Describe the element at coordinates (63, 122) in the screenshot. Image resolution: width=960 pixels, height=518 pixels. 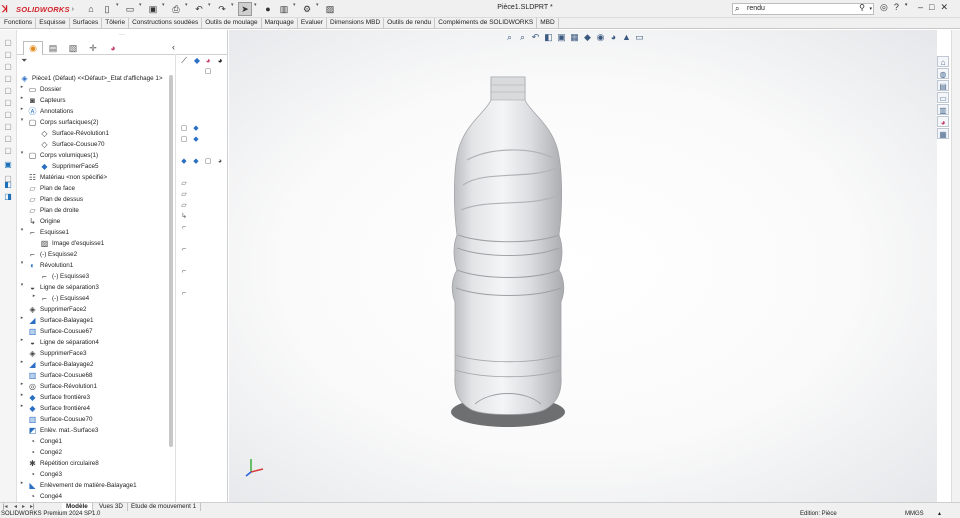
I see `tree-item: ▢ Corps surfaciques(2)` at that location.